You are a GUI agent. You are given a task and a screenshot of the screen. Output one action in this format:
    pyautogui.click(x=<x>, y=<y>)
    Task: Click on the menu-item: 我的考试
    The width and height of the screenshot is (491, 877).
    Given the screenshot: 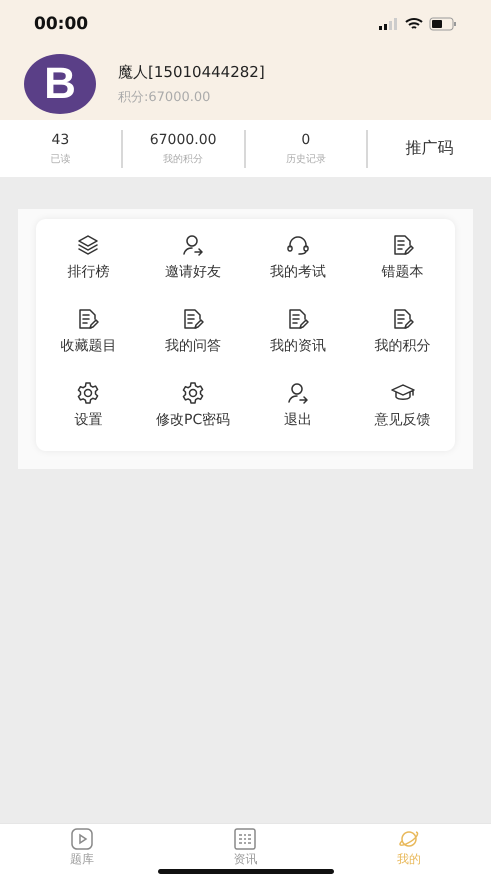 What is the action you would take?
    pyautogui.click(x=298, y=257)
    